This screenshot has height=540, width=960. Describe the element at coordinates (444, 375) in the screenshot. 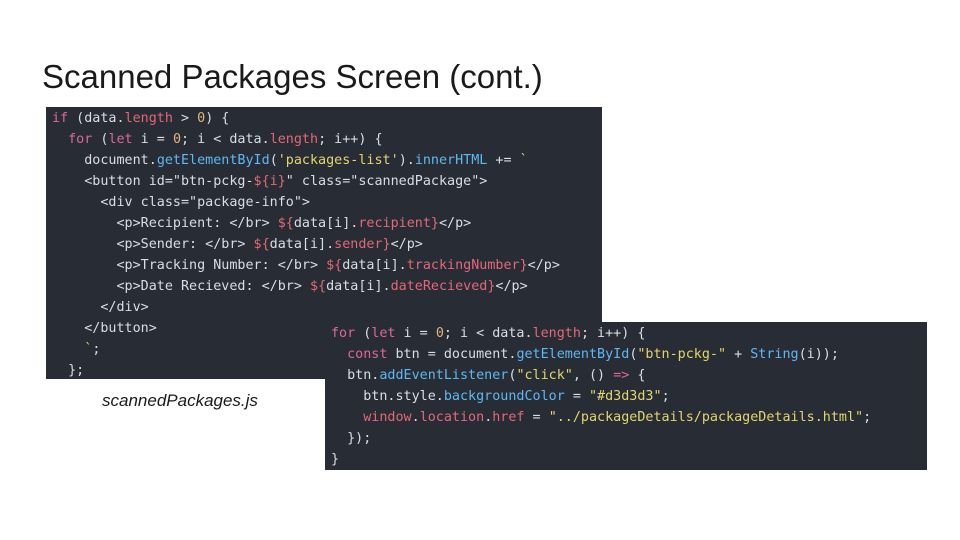

I see `code-token: addEventListener` at that location.